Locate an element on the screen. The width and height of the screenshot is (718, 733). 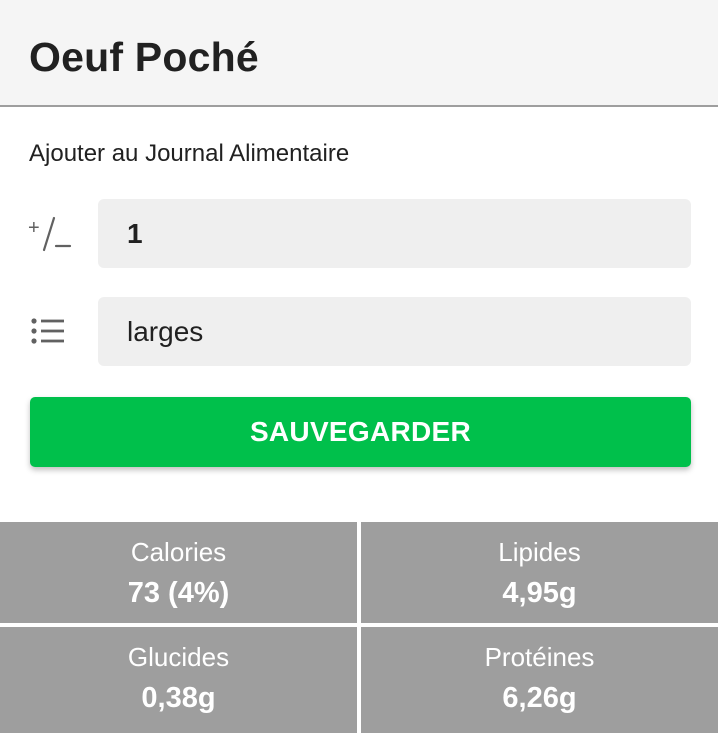
carbs-tile: Glucides 0,38g is located at coordinates (178, 680).